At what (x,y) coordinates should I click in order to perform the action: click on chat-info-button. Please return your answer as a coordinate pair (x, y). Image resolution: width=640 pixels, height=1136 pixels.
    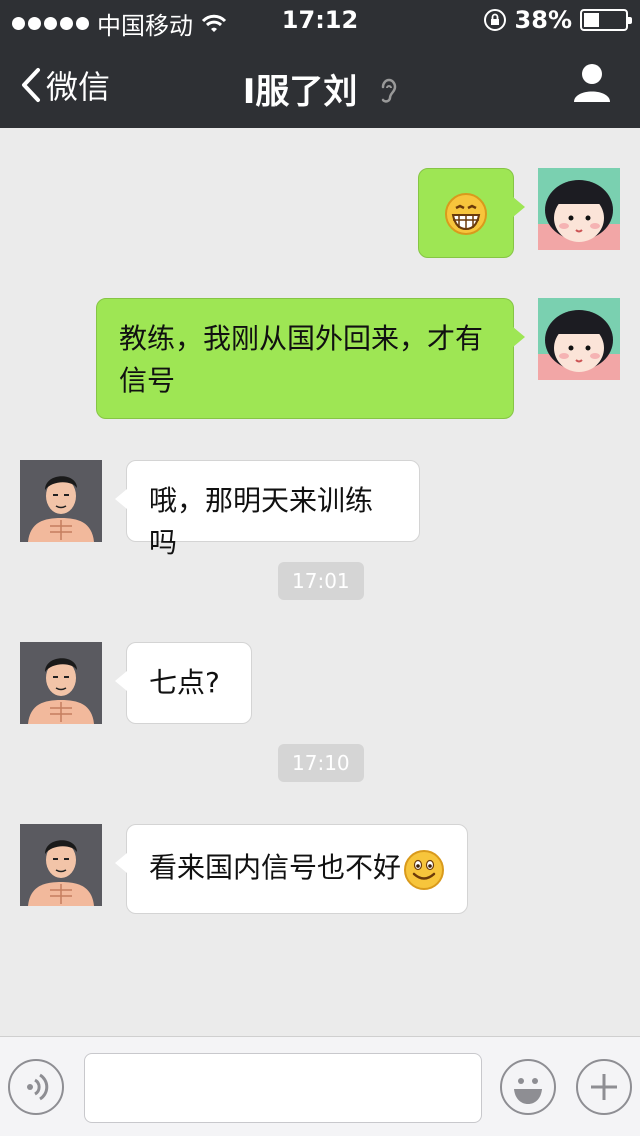
    Looking at the image, I should click on (592, 84).